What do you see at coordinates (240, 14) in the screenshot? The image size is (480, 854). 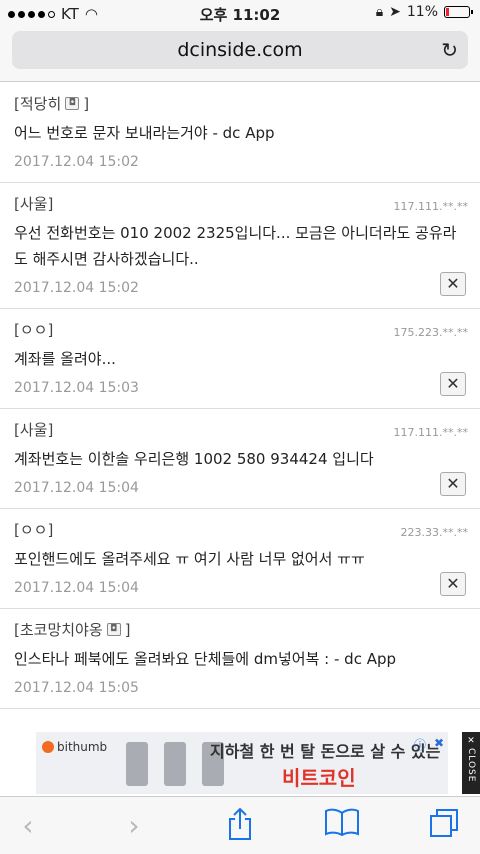 I see `status-bar: KT ◠ 오후 11:02 🔒︎ ➤ 11%` at bounding box center [240, 14].